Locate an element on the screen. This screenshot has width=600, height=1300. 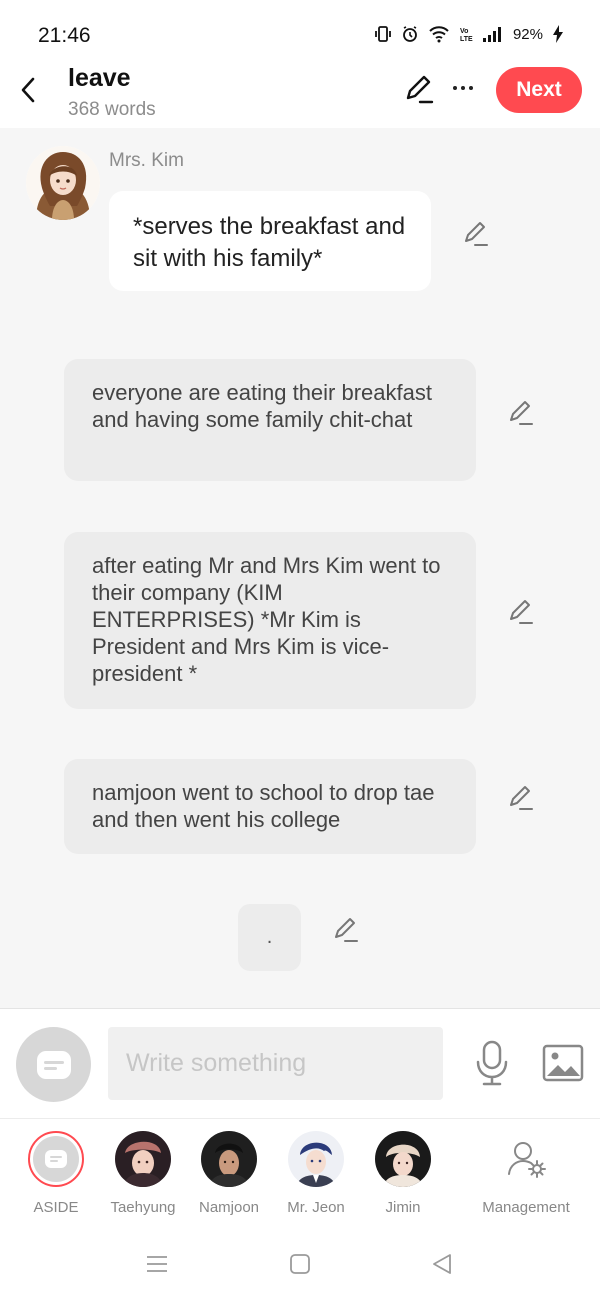
character-taehyung: Taehyung is located at coordinates (143, 1173).